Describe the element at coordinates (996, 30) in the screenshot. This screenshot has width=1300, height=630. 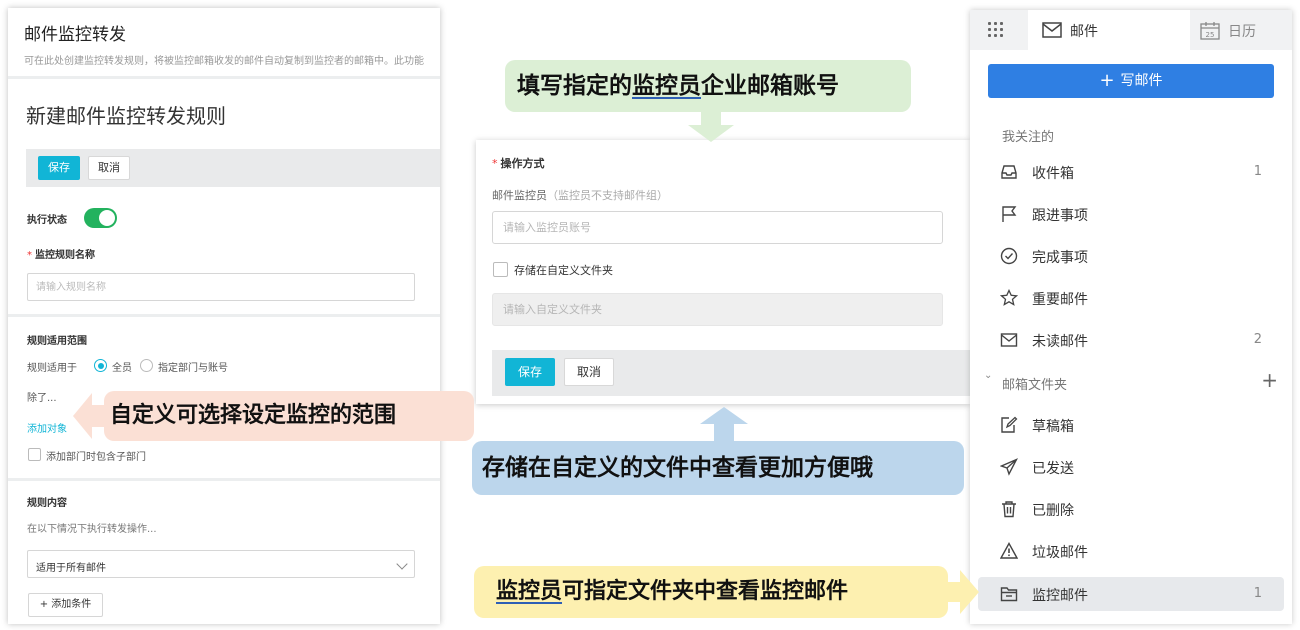
I see `apps-grid-icon` at that location.